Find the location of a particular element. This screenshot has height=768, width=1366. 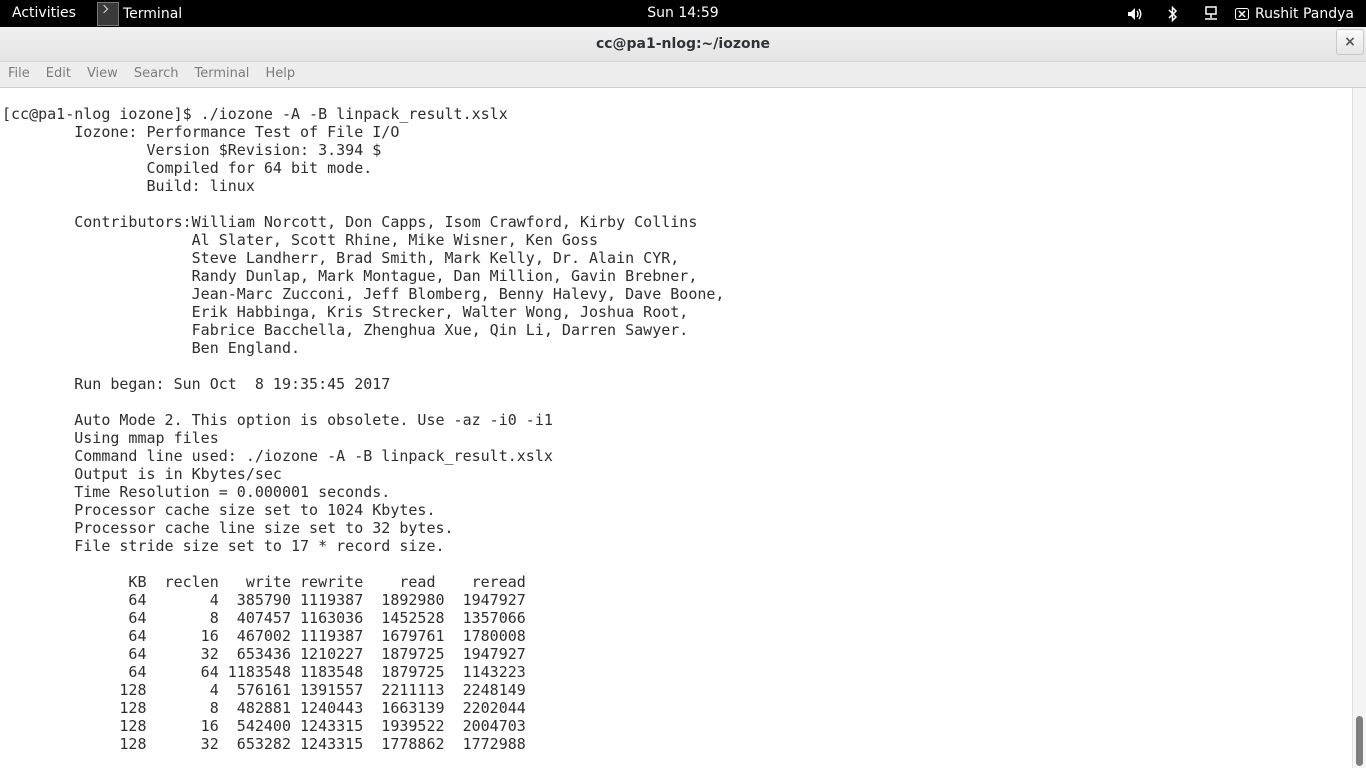

window-titlebar: cc@pa1-nlog:~/iozone × is located at coordinates (683, 44).